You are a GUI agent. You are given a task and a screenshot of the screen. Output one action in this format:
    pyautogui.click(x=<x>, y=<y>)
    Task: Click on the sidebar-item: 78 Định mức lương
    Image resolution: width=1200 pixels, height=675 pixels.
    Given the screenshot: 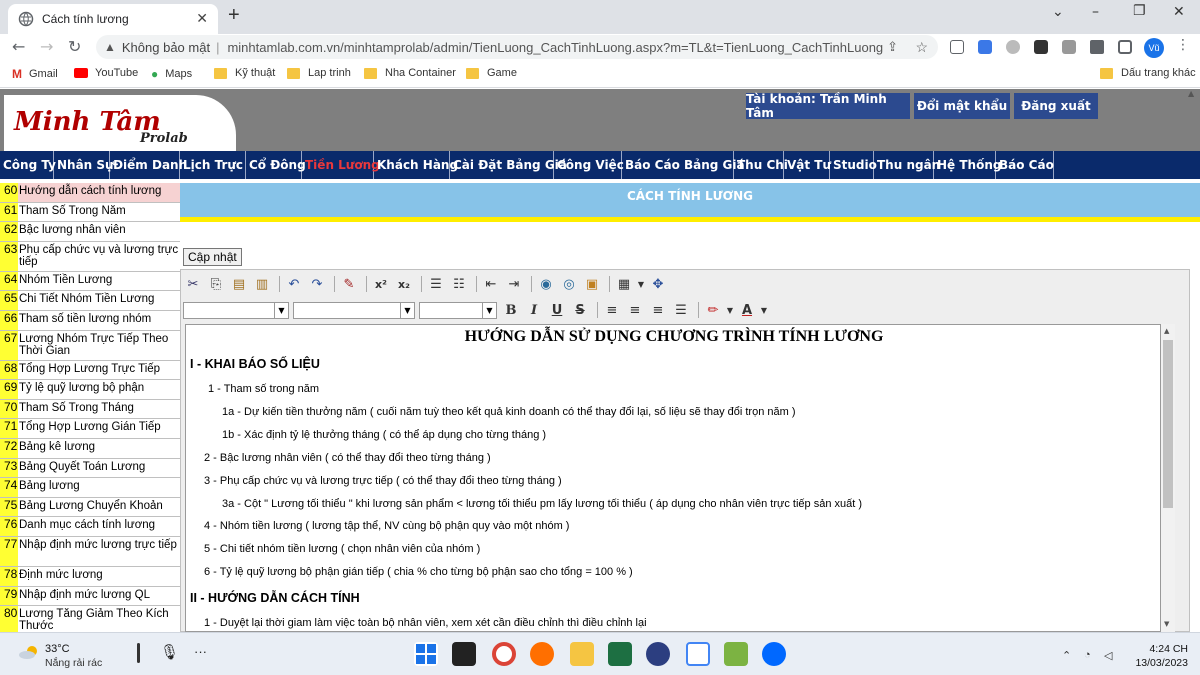 What is the action you would take?
    pyautogui.click(x=90, y=576)
    